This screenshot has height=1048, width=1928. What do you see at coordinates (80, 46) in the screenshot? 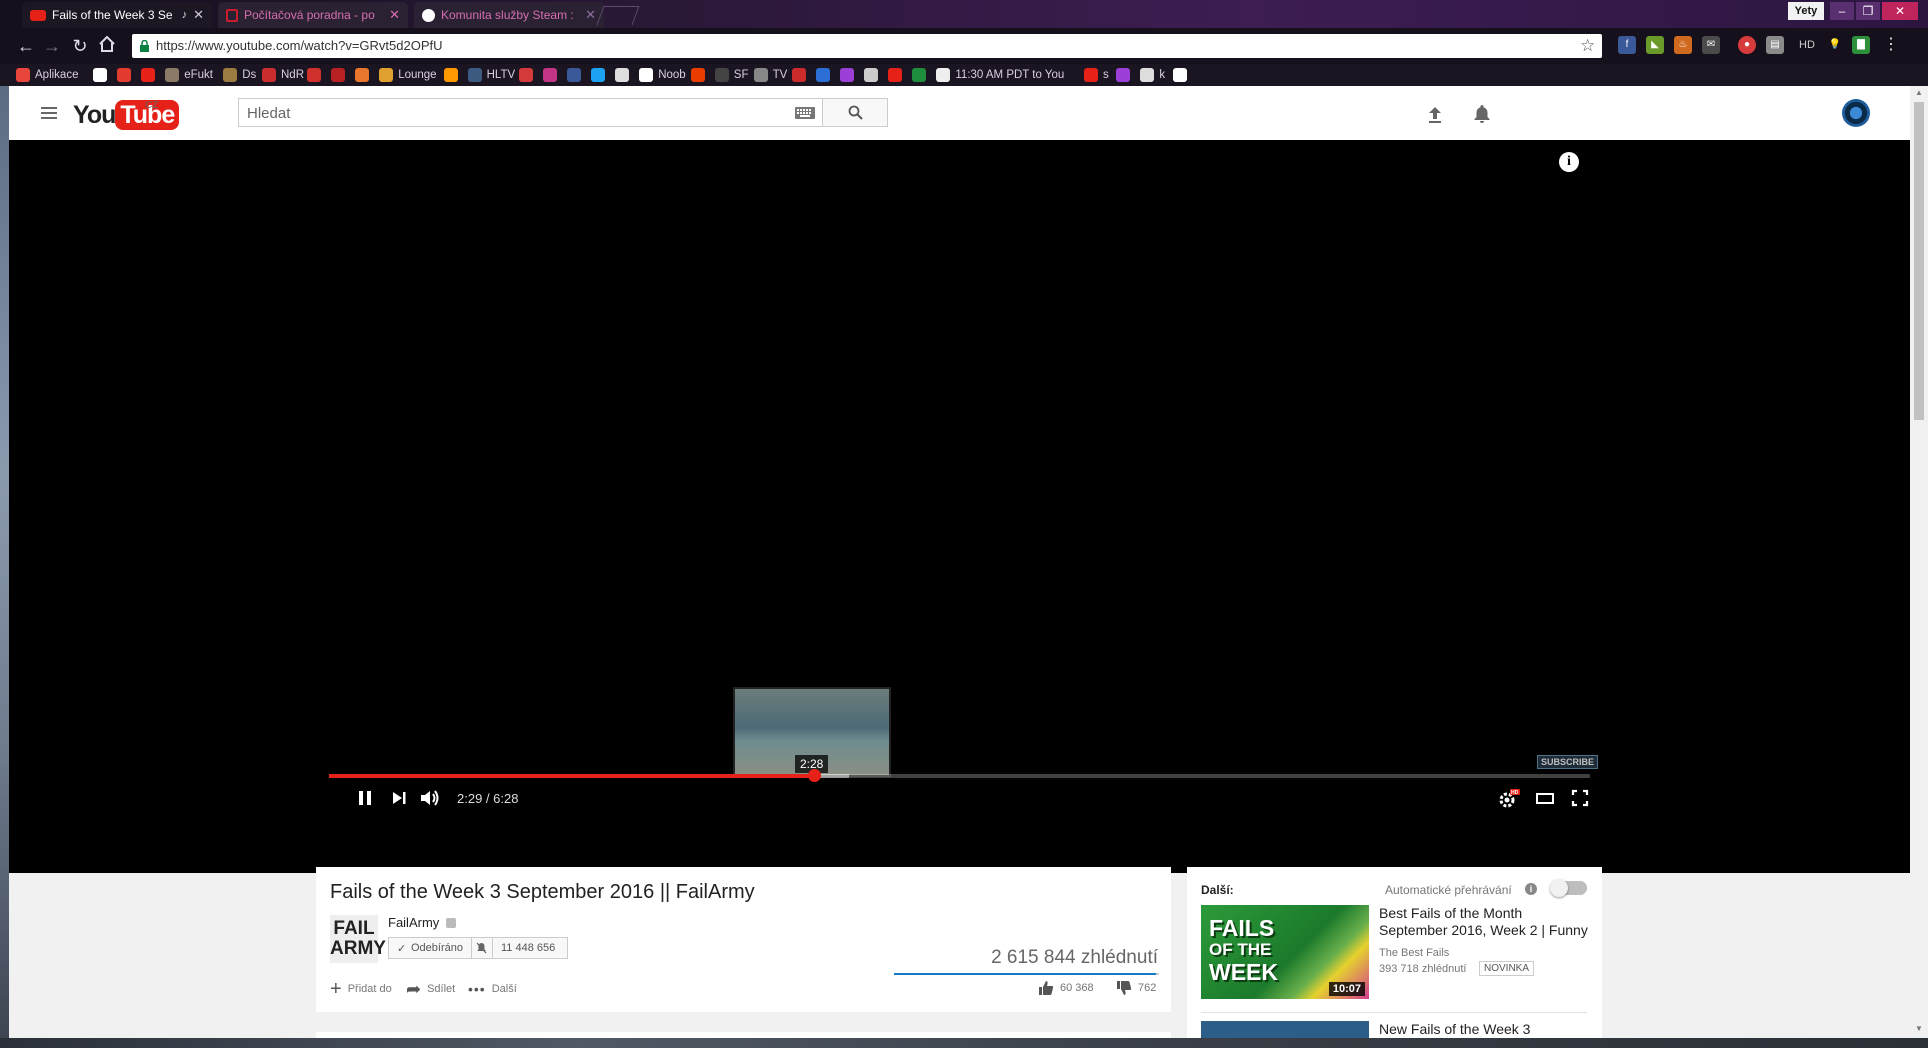
I see `reload-icon: ↻` at bounding box center [80, 46].